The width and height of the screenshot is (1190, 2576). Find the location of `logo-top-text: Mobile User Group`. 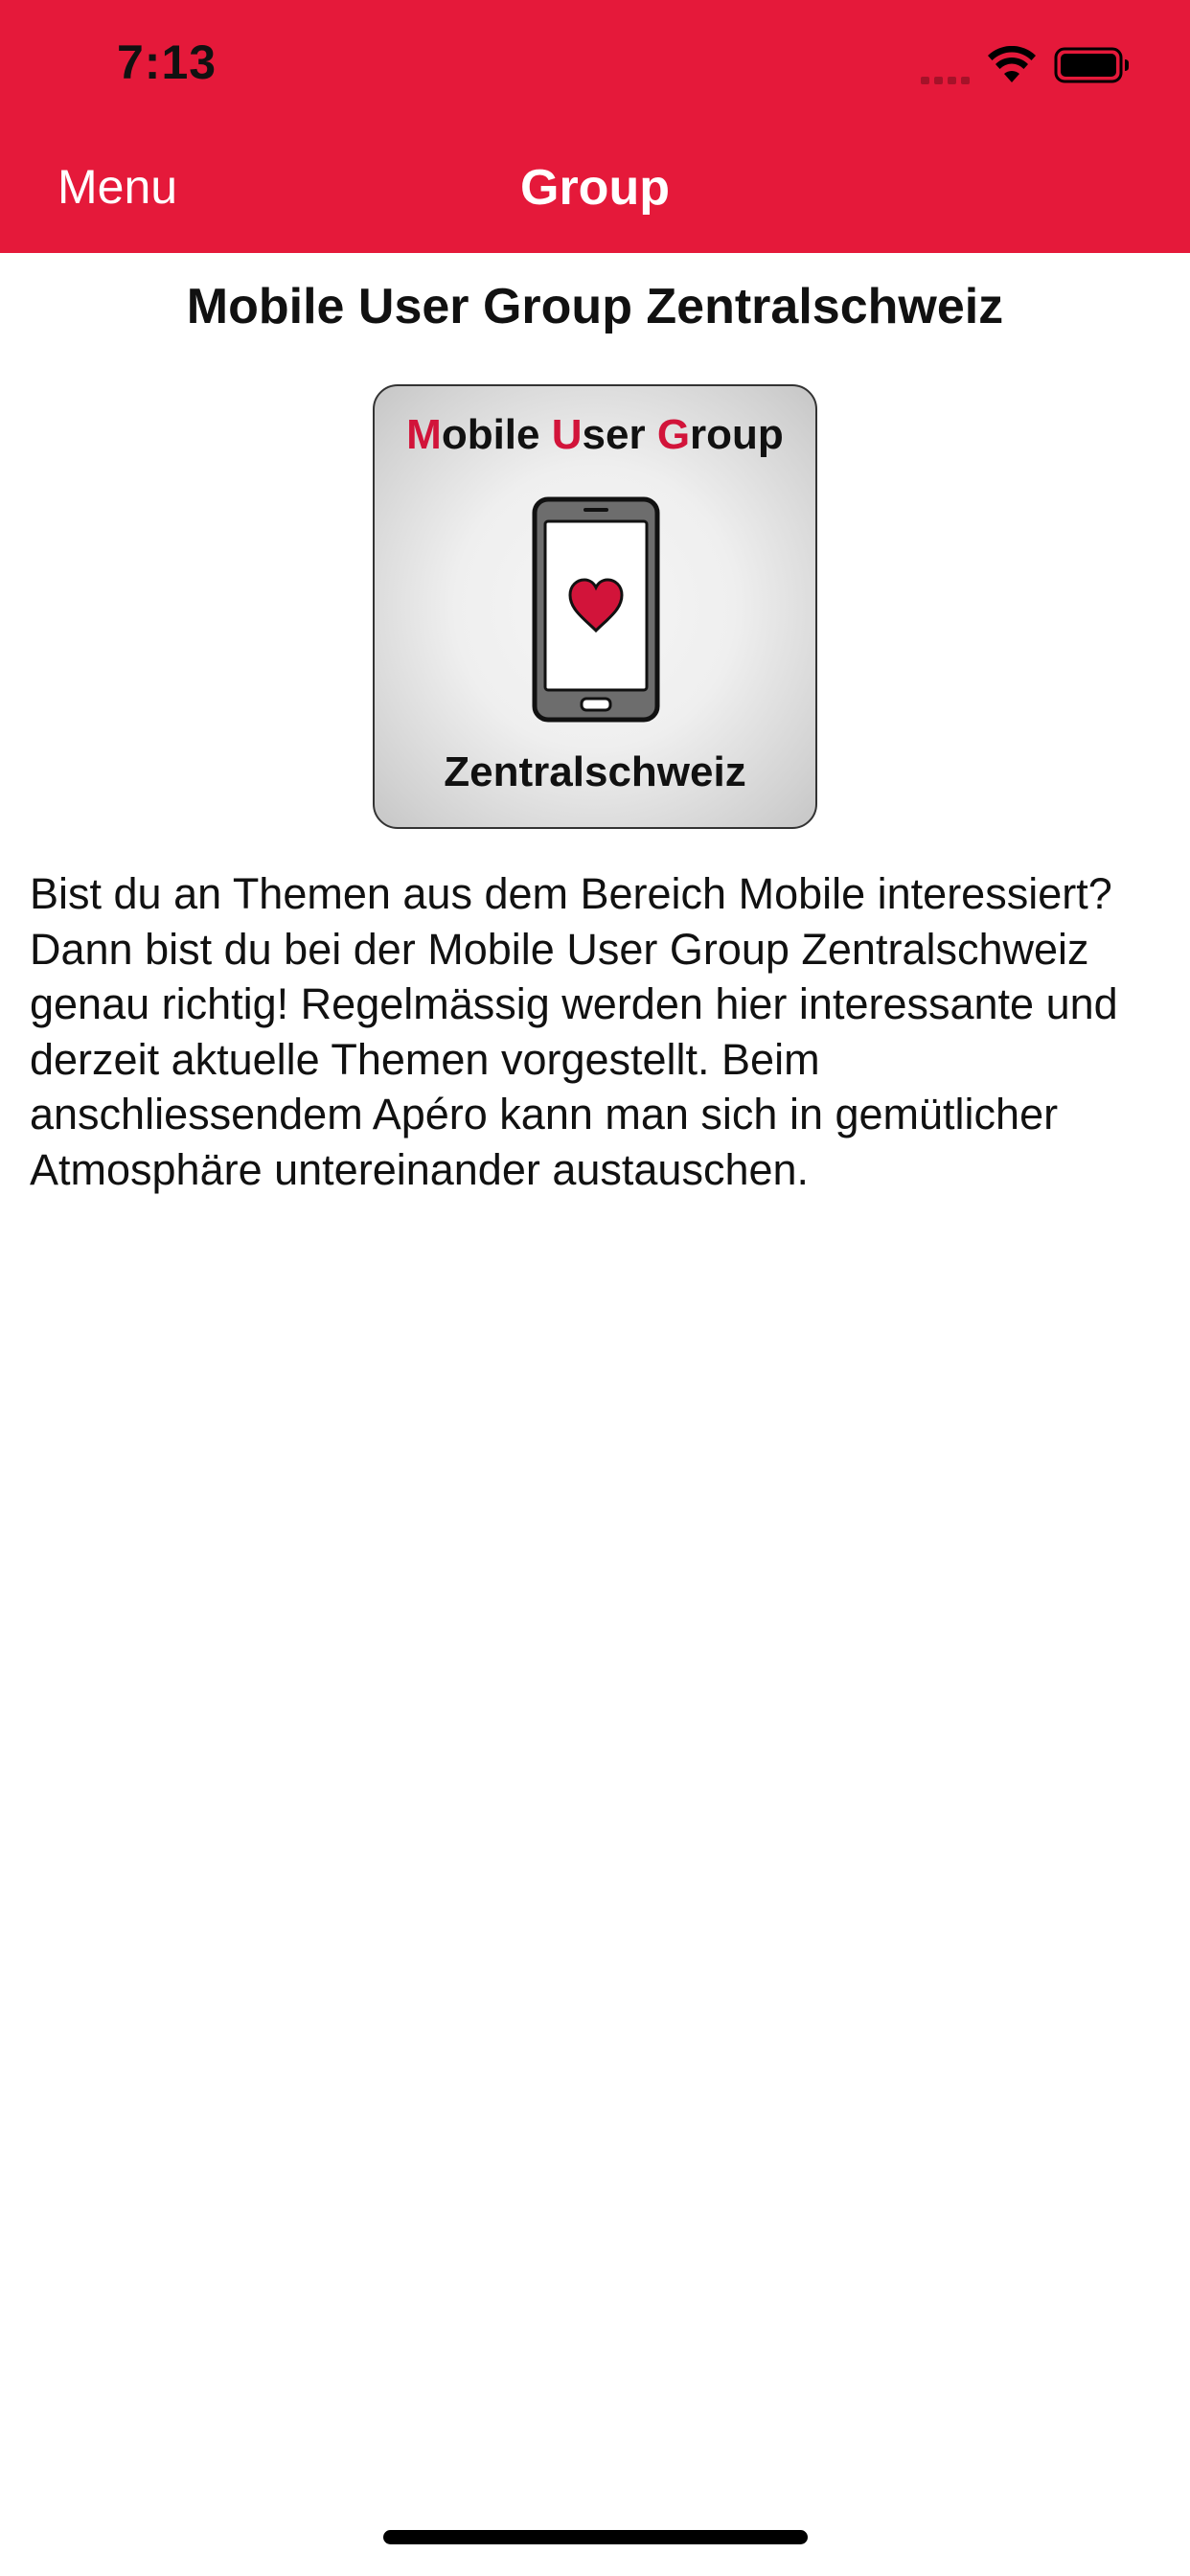

logo-top-text: Mobile User Group is located at coordinates (595, 435).